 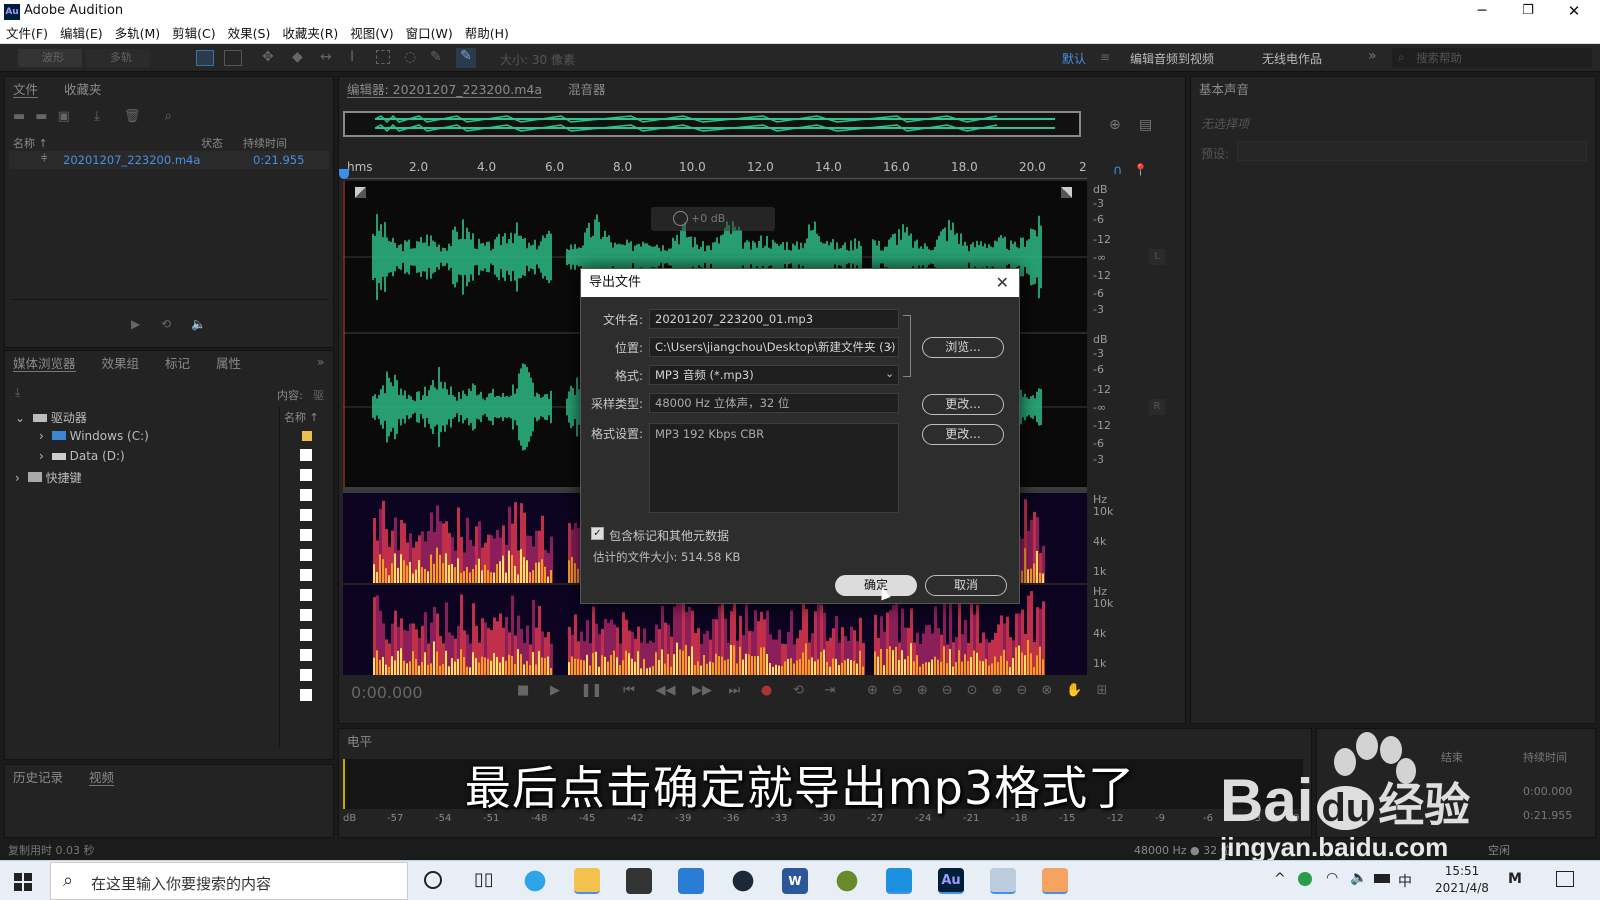 What do you see at coordinates (1462, 888) in the screenshot?
I see `tray-clock-date: 2021/4/8` at bounding box center [1462, 888].